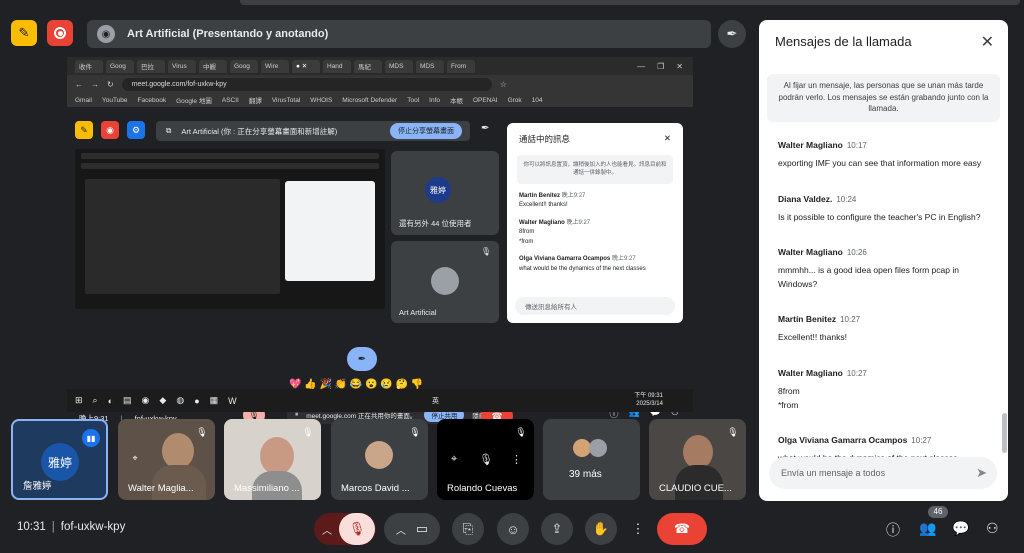 The height and width of the screenshot is (553, 1024). What do you see at coordinates (106, 34) in the screenshot?
I see `presenter-avatar: ◉` at bounding box center [106, 34].